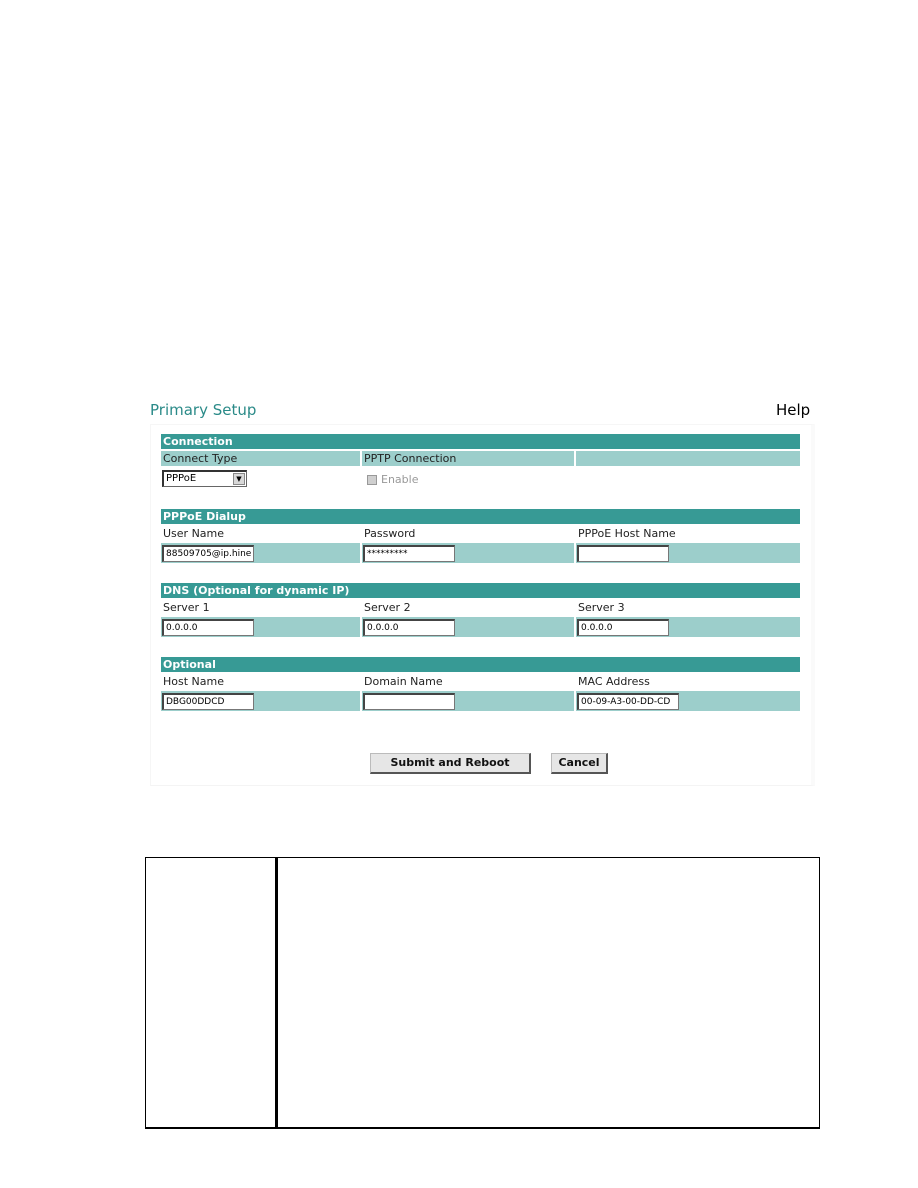  Describe the element at coordinates (208, 701) in the screenshot. I see `host-name-input: DBG00DDCD` at that location.